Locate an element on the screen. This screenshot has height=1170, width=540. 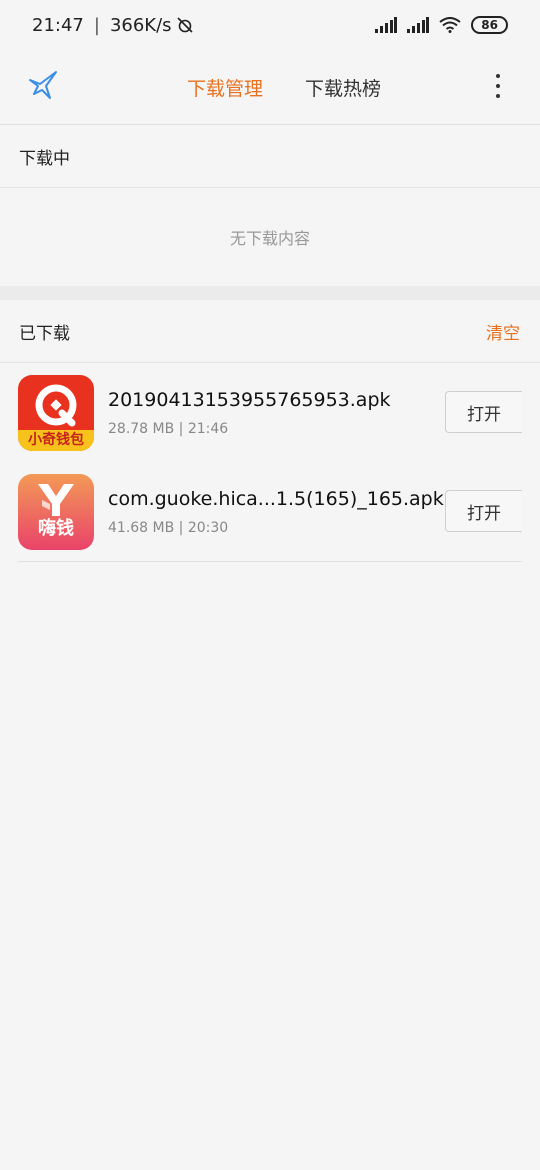
wifi-icon is located at coordinates (450, 25).